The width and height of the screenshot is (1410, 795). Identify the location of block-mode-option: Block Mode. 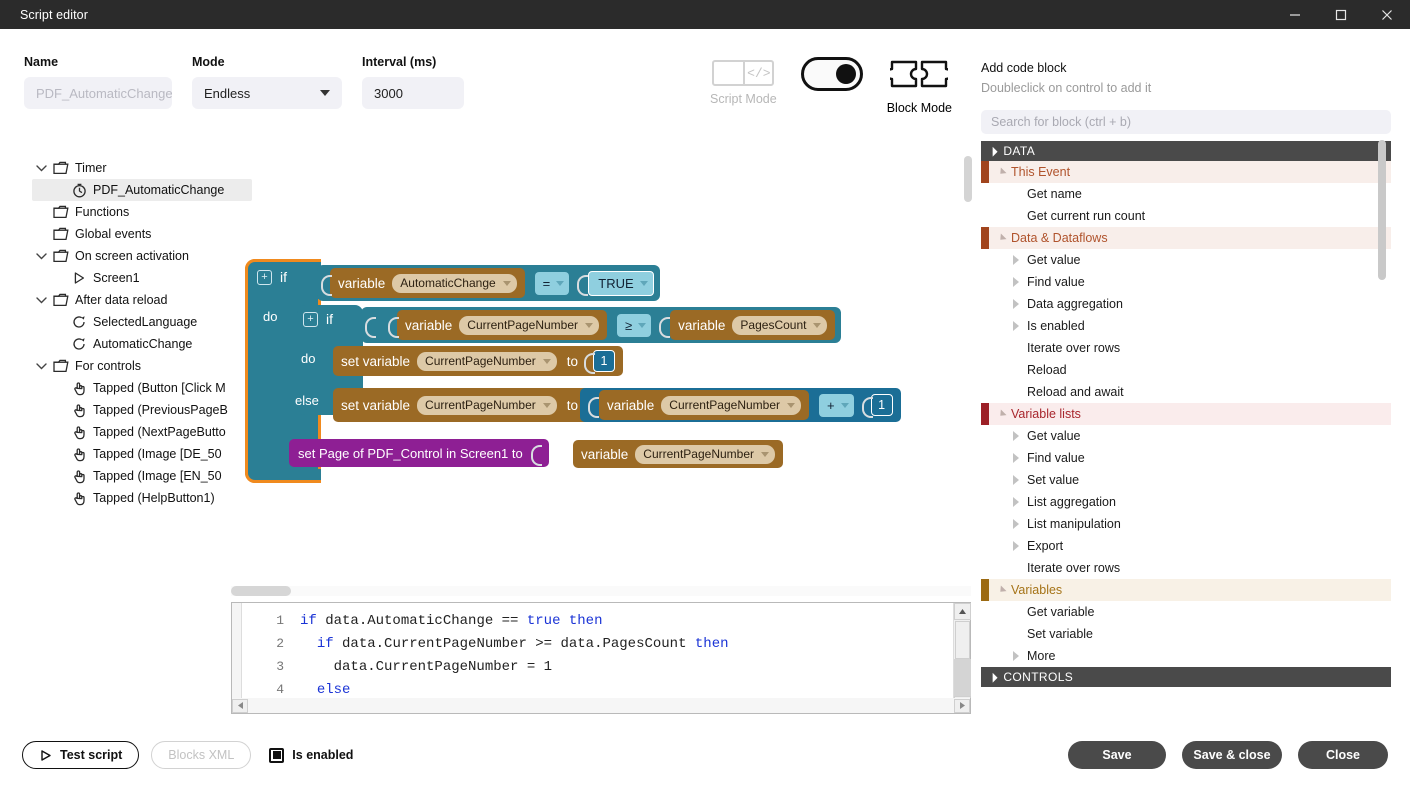
(919, 87).